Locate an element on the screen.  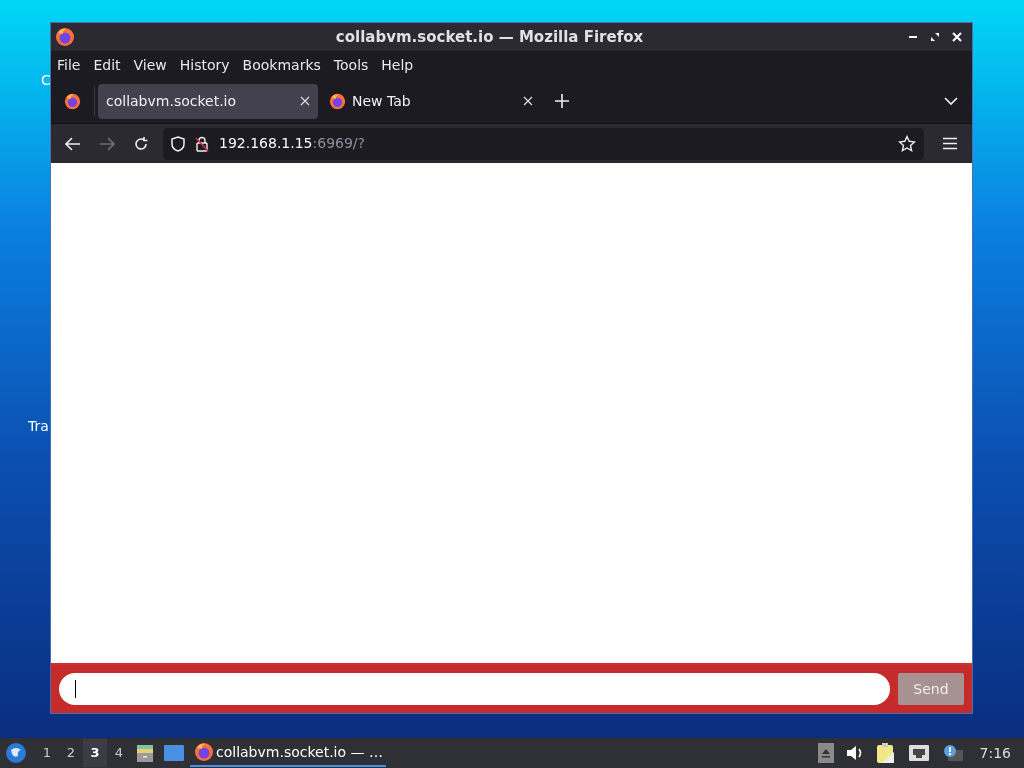
url-text: 192.168.1.15:6969/? is located at coordinates (292, 143).